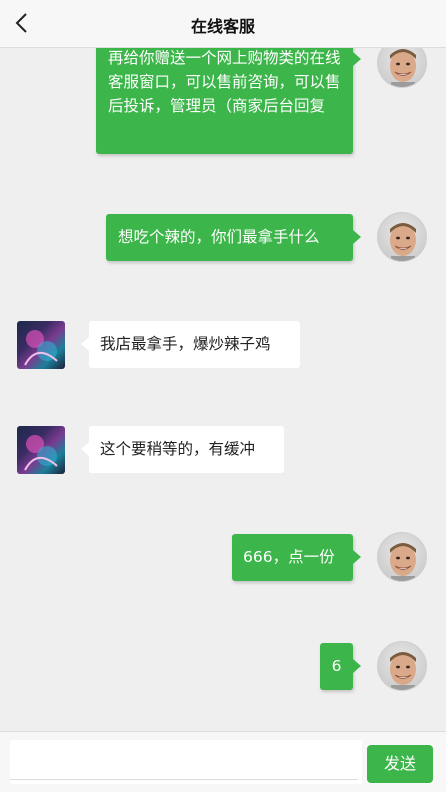  I want to click on message-bubble: 666，点一份, so click(292, 557).